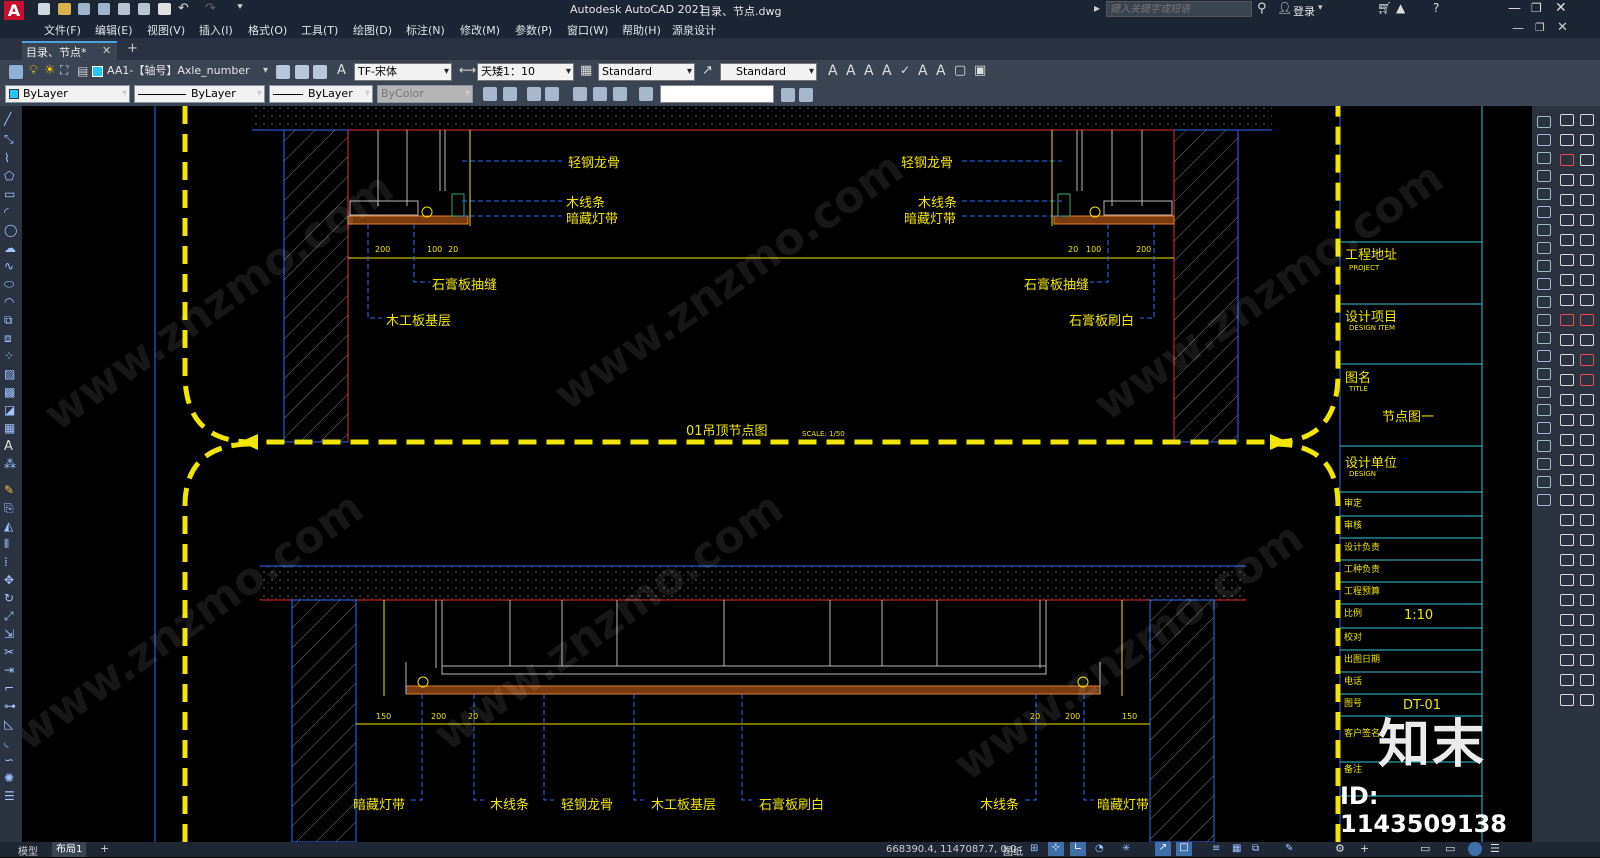 The width and height of the screenshot is (1600, 858). I want to click on yq-tool-49-icon, so click(1567, 600).